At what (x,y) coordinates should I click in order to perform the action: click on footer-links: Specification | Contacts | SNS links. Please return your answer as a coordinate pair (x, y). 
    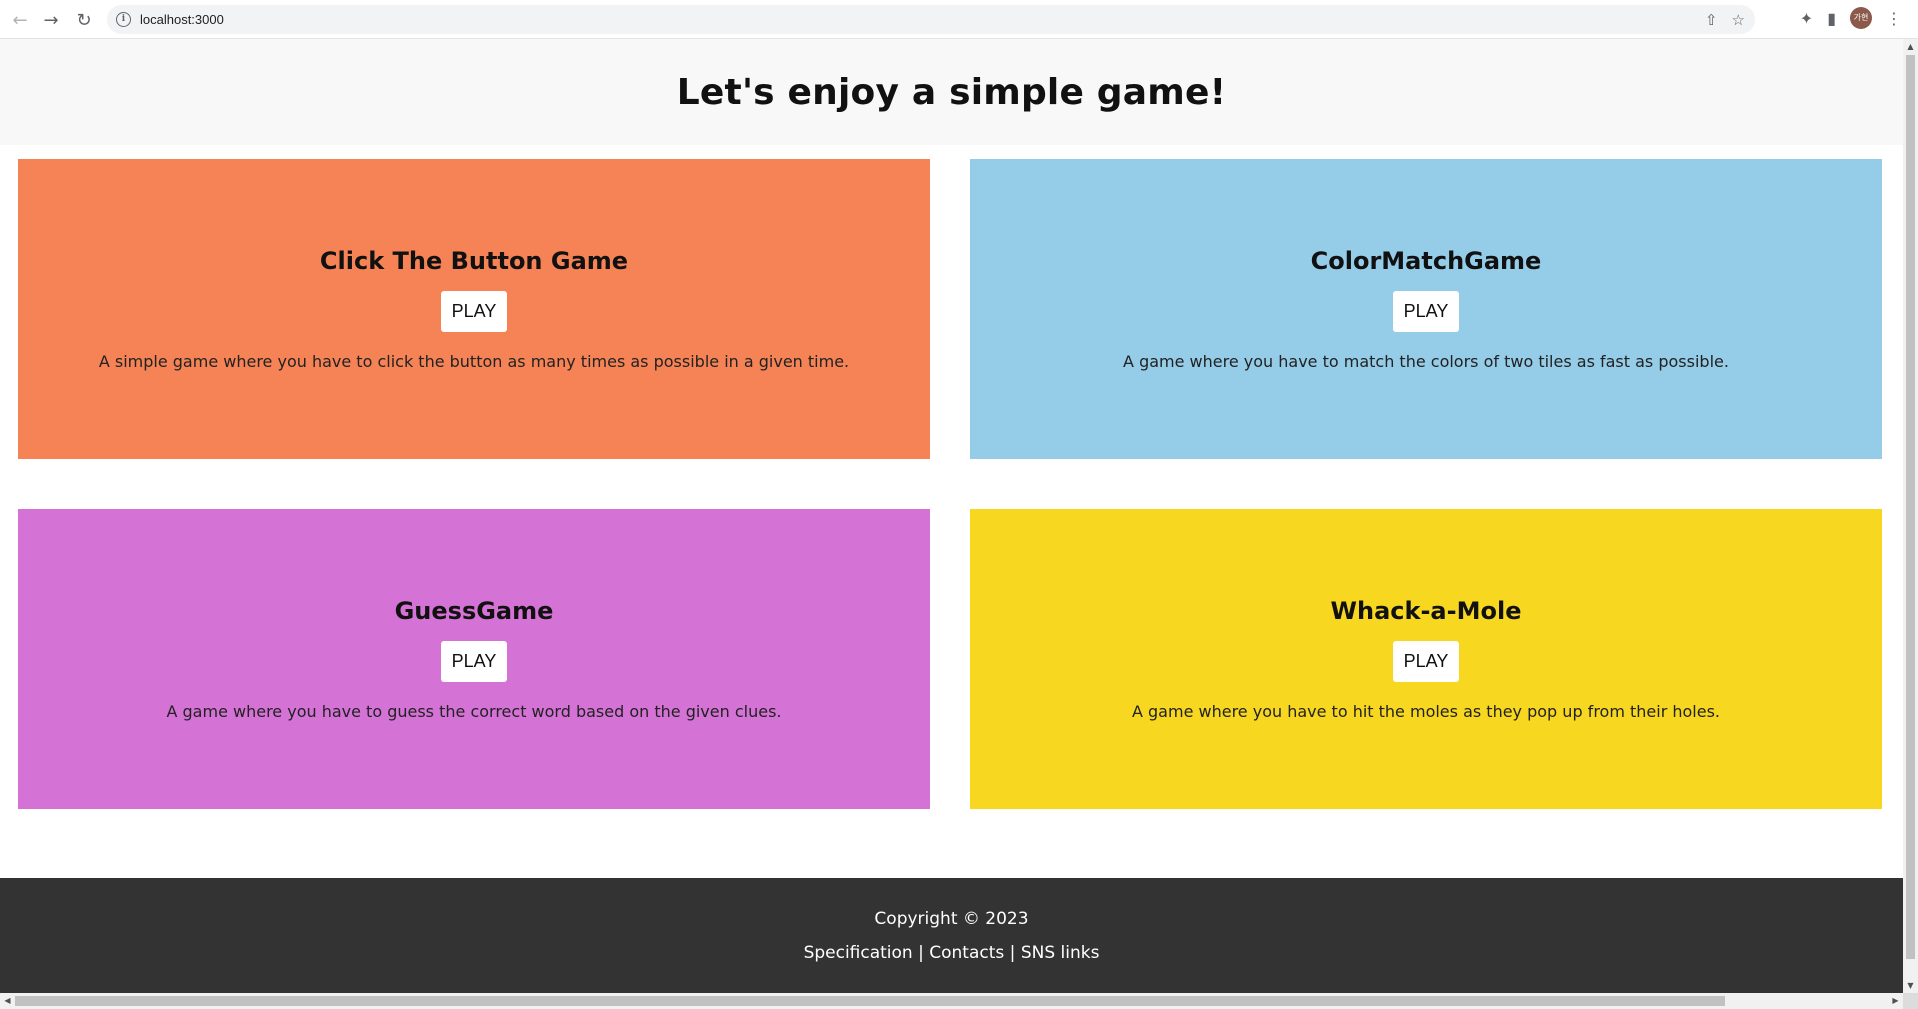
    Looking at the image, I should click on (952, 953).